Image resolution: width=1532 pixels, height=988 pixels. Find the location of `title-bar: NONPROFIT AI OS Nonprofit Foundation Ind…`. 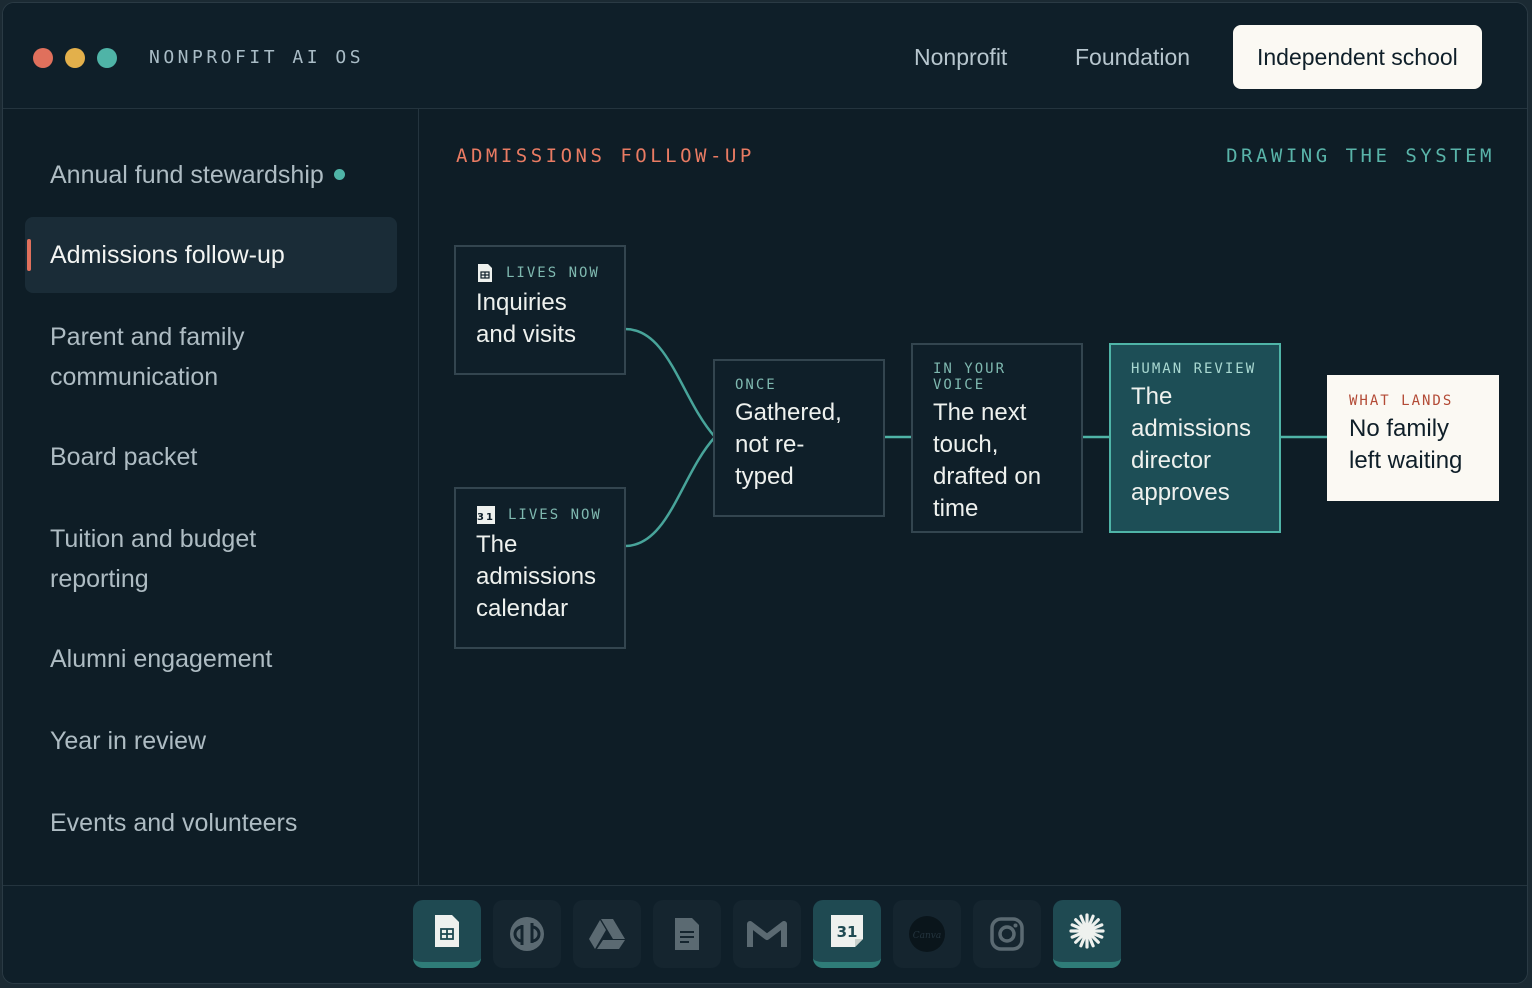

title-bar: NONPROFIT AI OS Nonprofit Foundation Ind… is located at coordinates (765, 56).